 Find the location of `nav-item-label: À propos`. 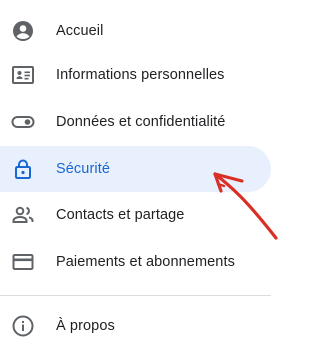

nav-item-label: À propos is located at coordinates (85, 326).